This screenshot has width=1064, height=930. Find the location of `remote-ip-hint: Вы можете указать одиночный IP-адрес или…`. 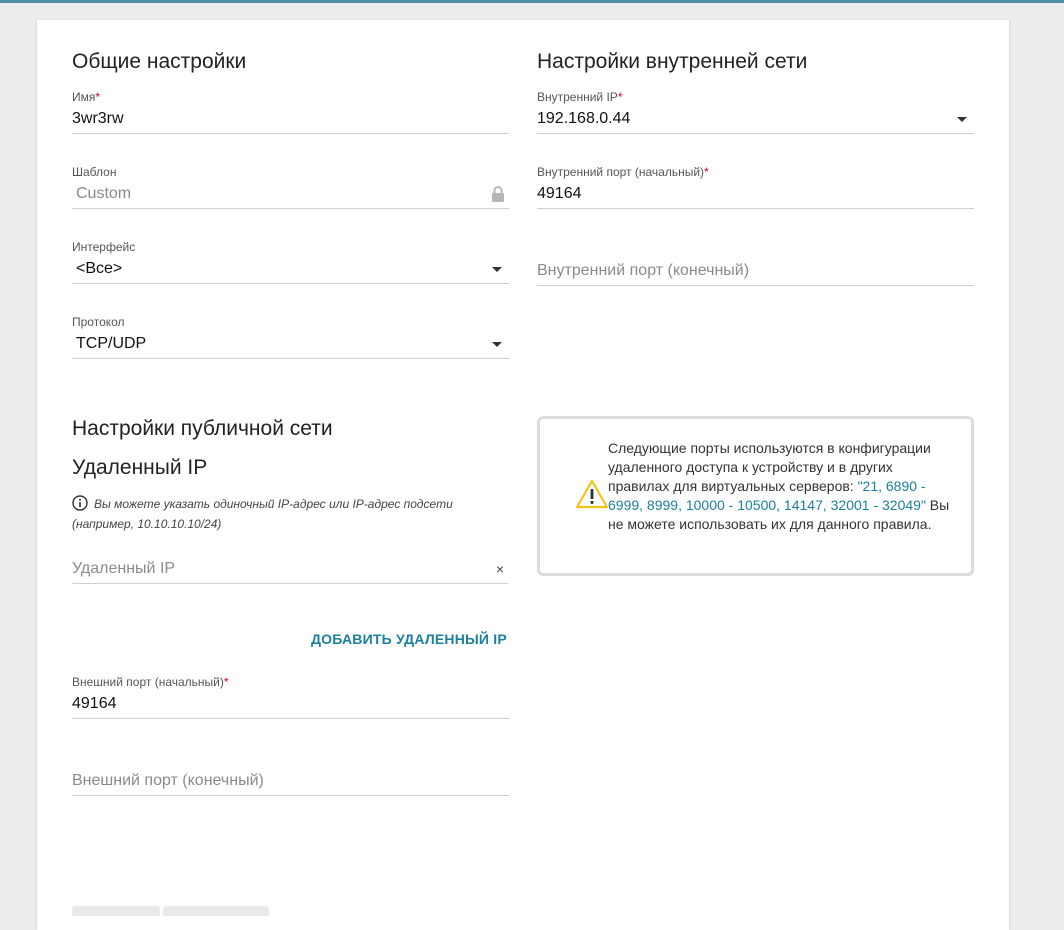

remote-ip-hint: Вы можете указать одиночный IP-адрес или… is located at coordinates (262, 513).